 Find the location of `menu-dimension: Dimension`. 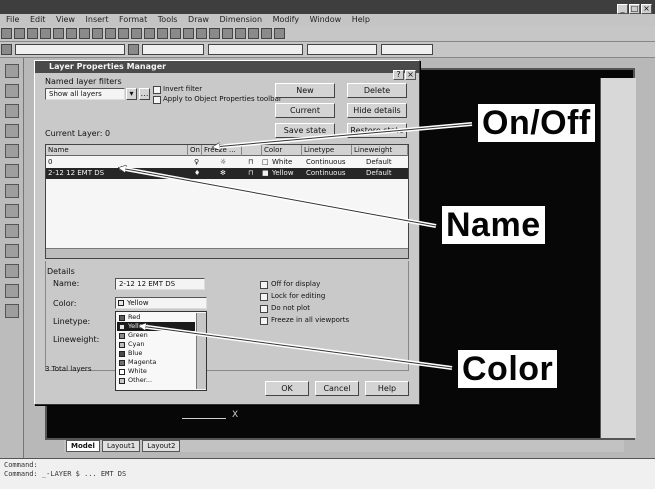

menu-dimension: Dimension is located at coordinates (240, 19).